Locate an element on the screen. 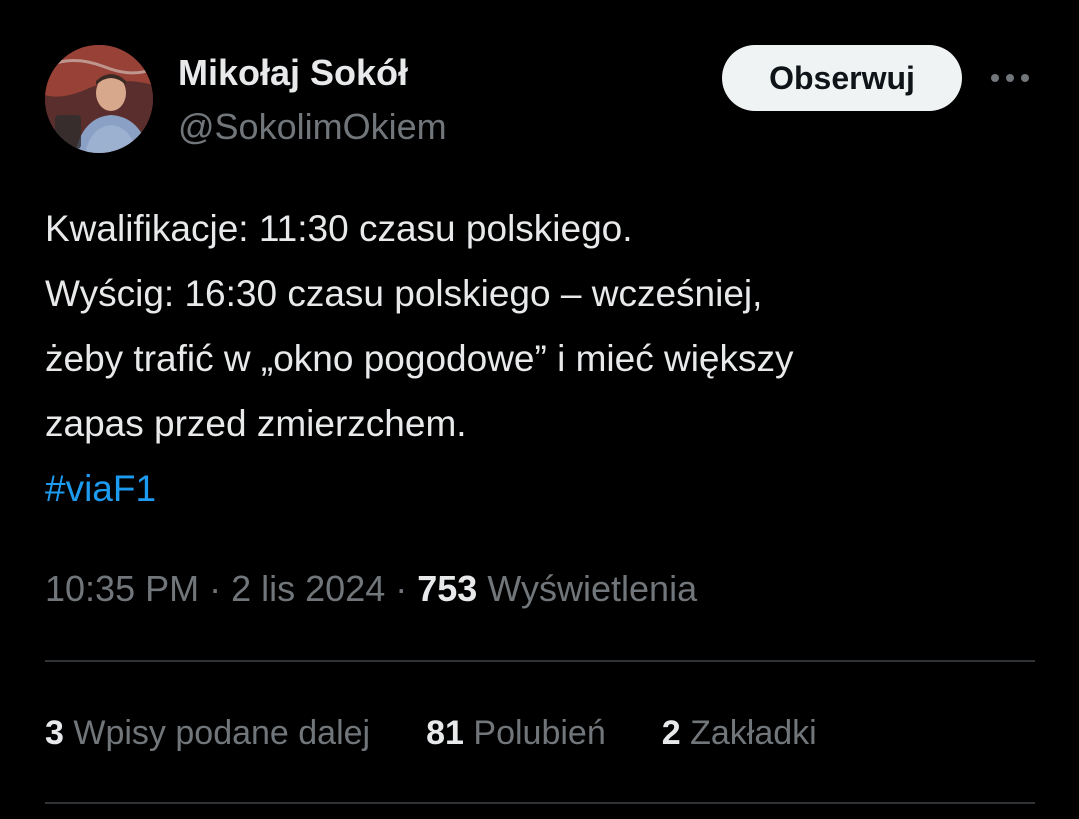  avatar-image is located at coordinates (99, 99).